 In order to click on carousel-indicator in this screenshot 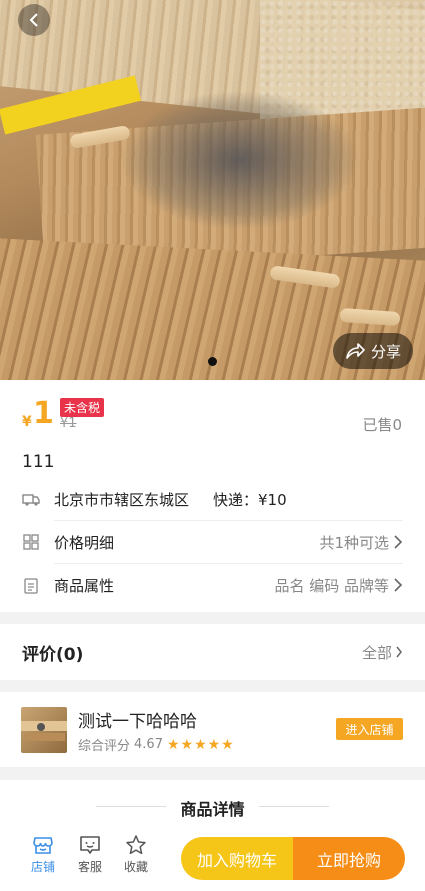, I will do `click(212, 361)`.